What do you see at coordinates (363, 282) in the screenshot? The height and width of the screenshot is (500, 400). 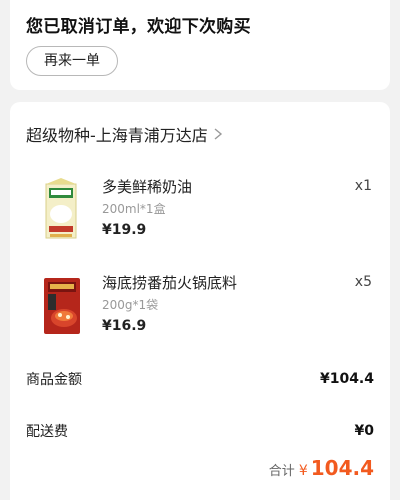 I see `item-quantity: x5` at bounding box center [363, 282].